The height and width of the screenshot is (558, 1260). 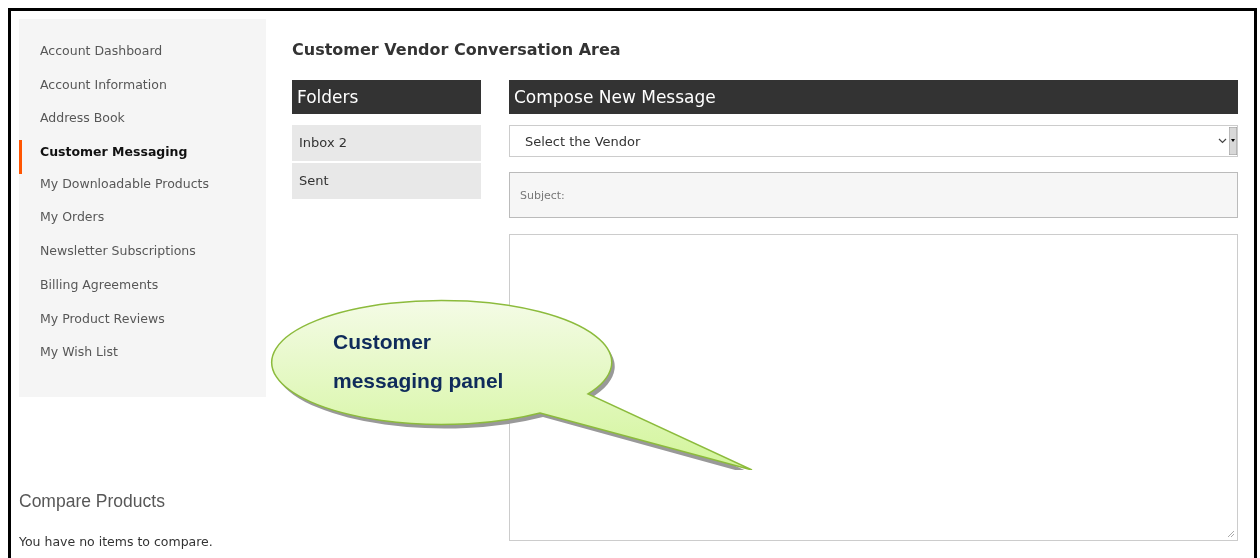 What do you see at coordinates (142, 291) in the screenshot?
I see `sidebar-item: Billing Agreements` at bounding box center [142, 291].